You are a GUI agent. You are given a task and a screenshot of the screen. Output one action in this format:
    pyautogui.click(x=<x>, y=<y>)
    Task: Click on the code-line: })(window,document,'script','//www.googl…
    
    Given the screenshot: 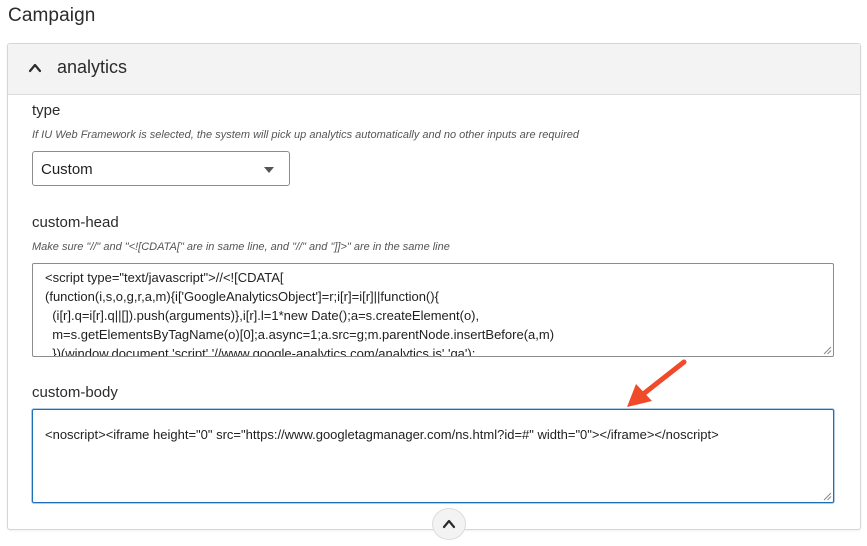 What is the action you would take?
    pyautogui.click(x=260, y=351)
    